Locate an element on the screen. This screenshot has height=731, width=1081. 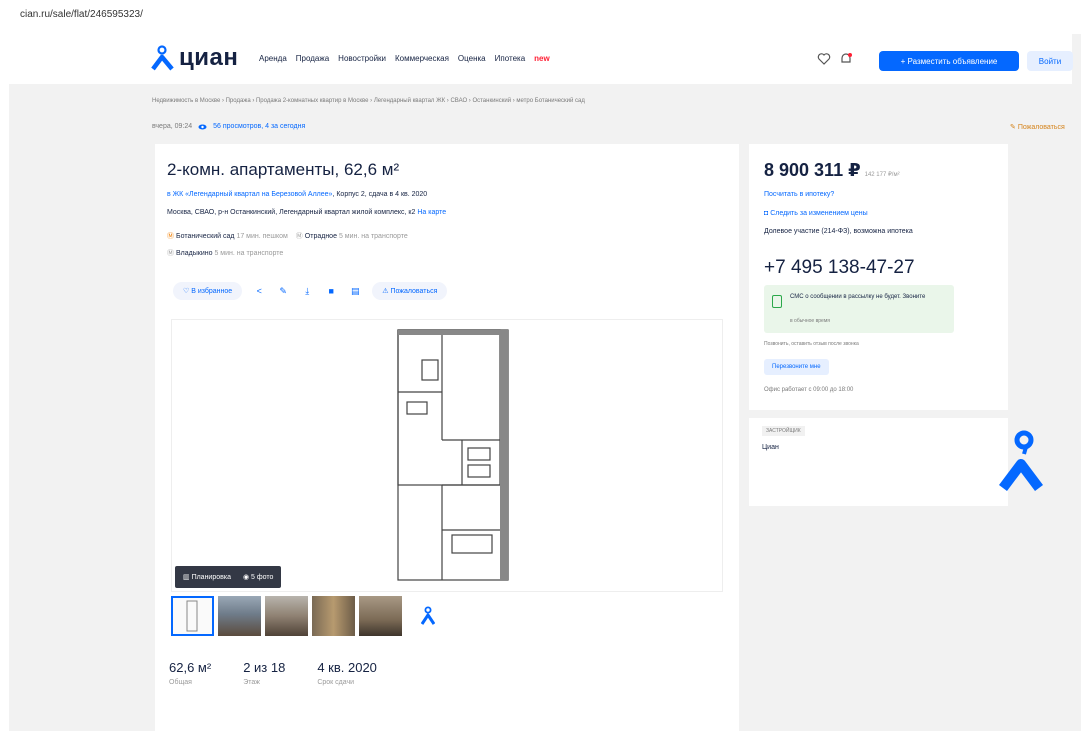
fact-floor: 2 из 18 Этаж is located at coordinates (264, 673).